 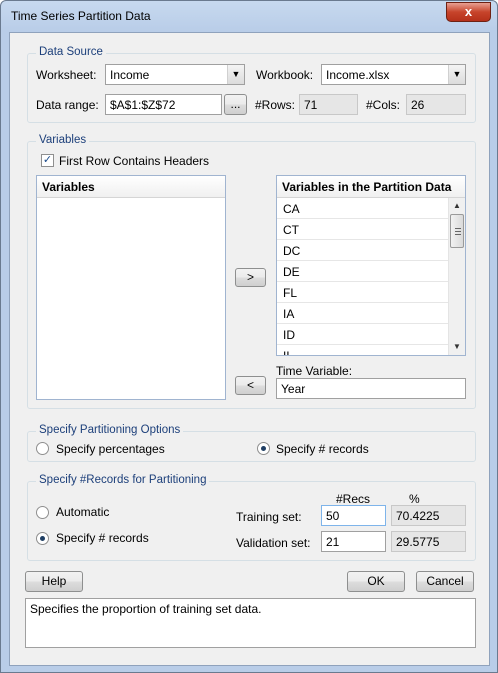 What do you see at coordinates (362, 229) in the screenshot?
I see `list-item: CT` at bounding box center [362, 229].